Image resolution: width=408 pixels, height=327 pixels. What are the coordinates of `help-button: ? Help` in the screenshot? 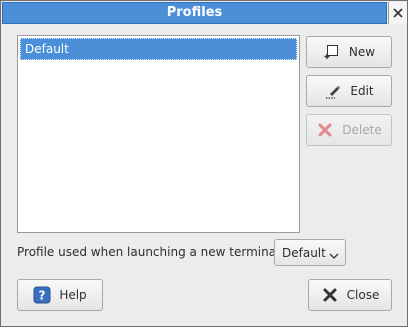 It's located at (60, 295).